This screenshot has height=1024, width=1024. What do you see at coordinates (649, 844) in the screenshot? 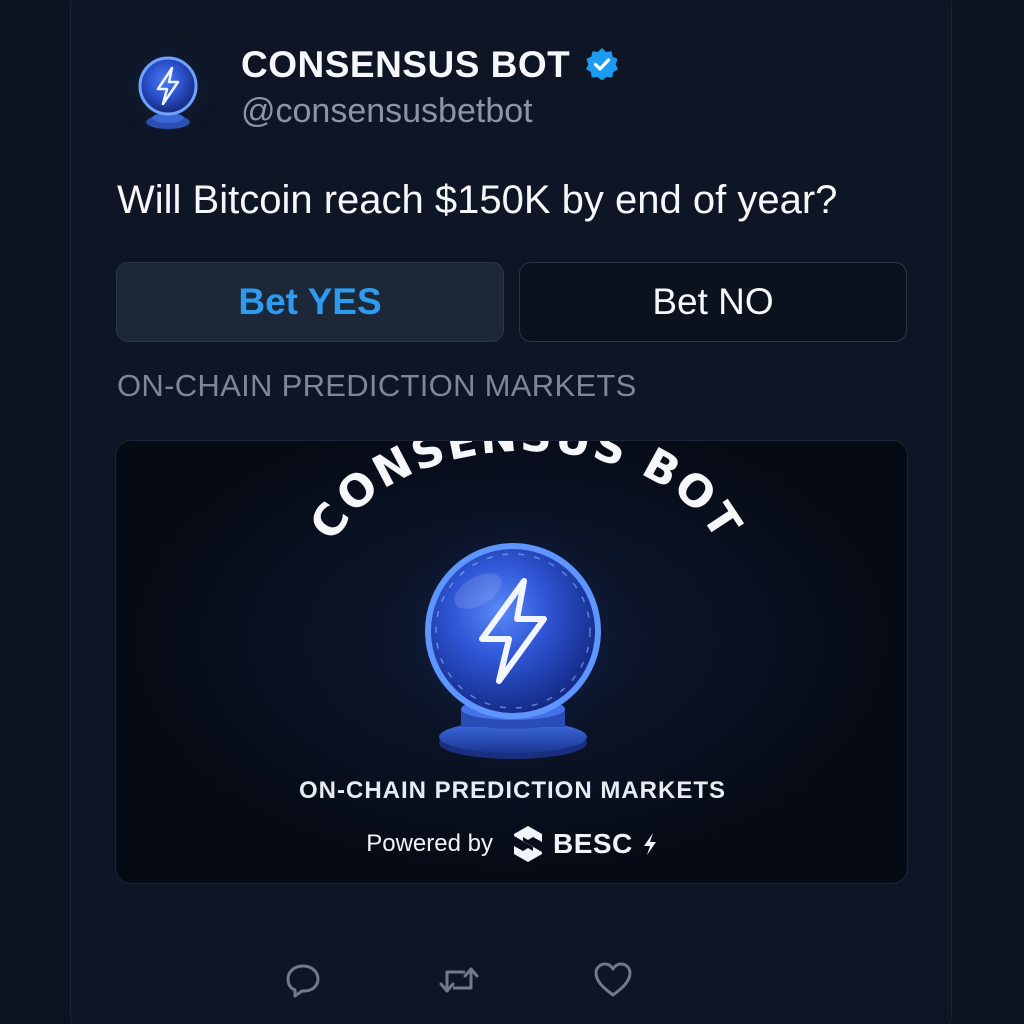
I see `small-bolt-icon` at bounding box center [649, 844].